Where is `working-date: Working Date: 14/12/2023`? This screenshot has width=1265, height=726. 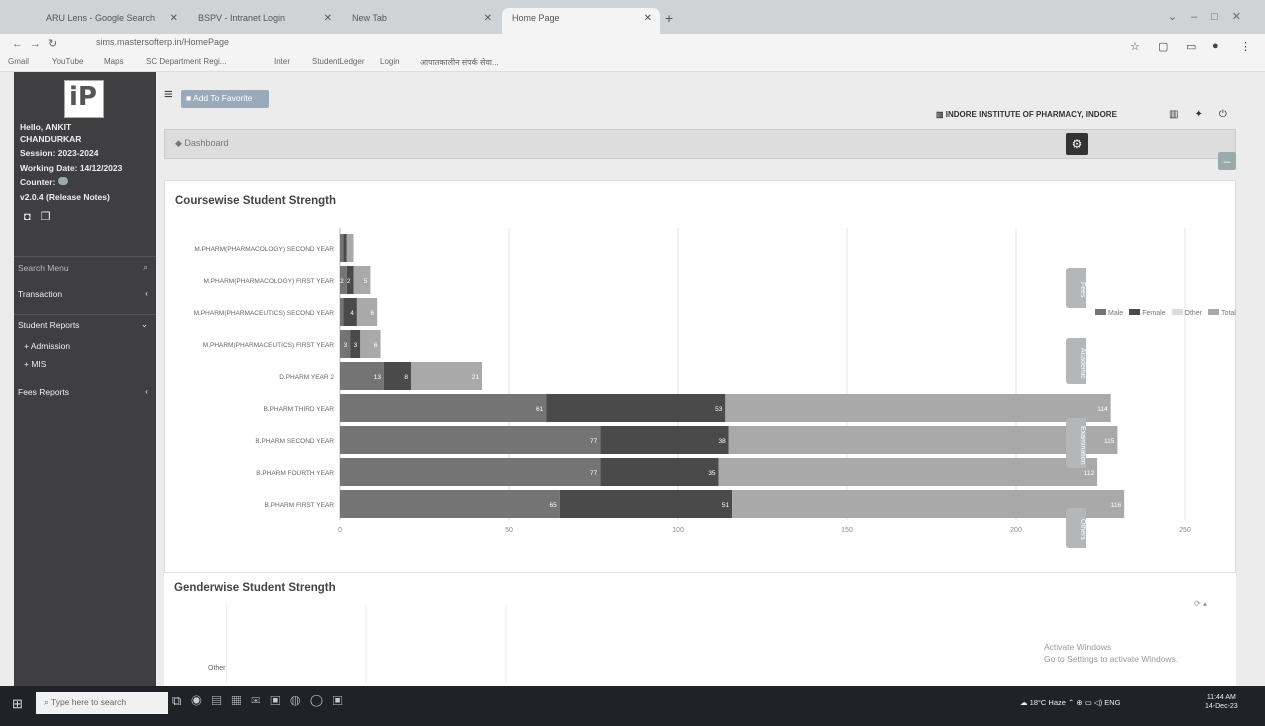 working-date: Working Date: 14/12/2023 is located at coordinates (71, 167).